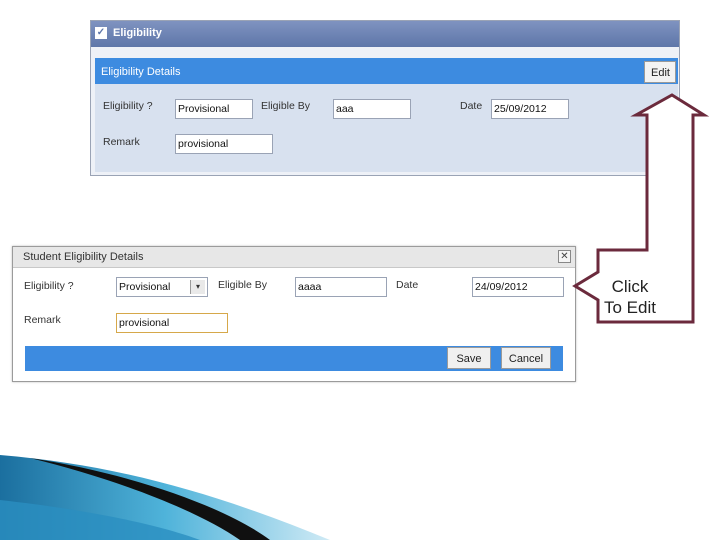  I want to click on date-field: 25/09/2012, so click(530, 109).